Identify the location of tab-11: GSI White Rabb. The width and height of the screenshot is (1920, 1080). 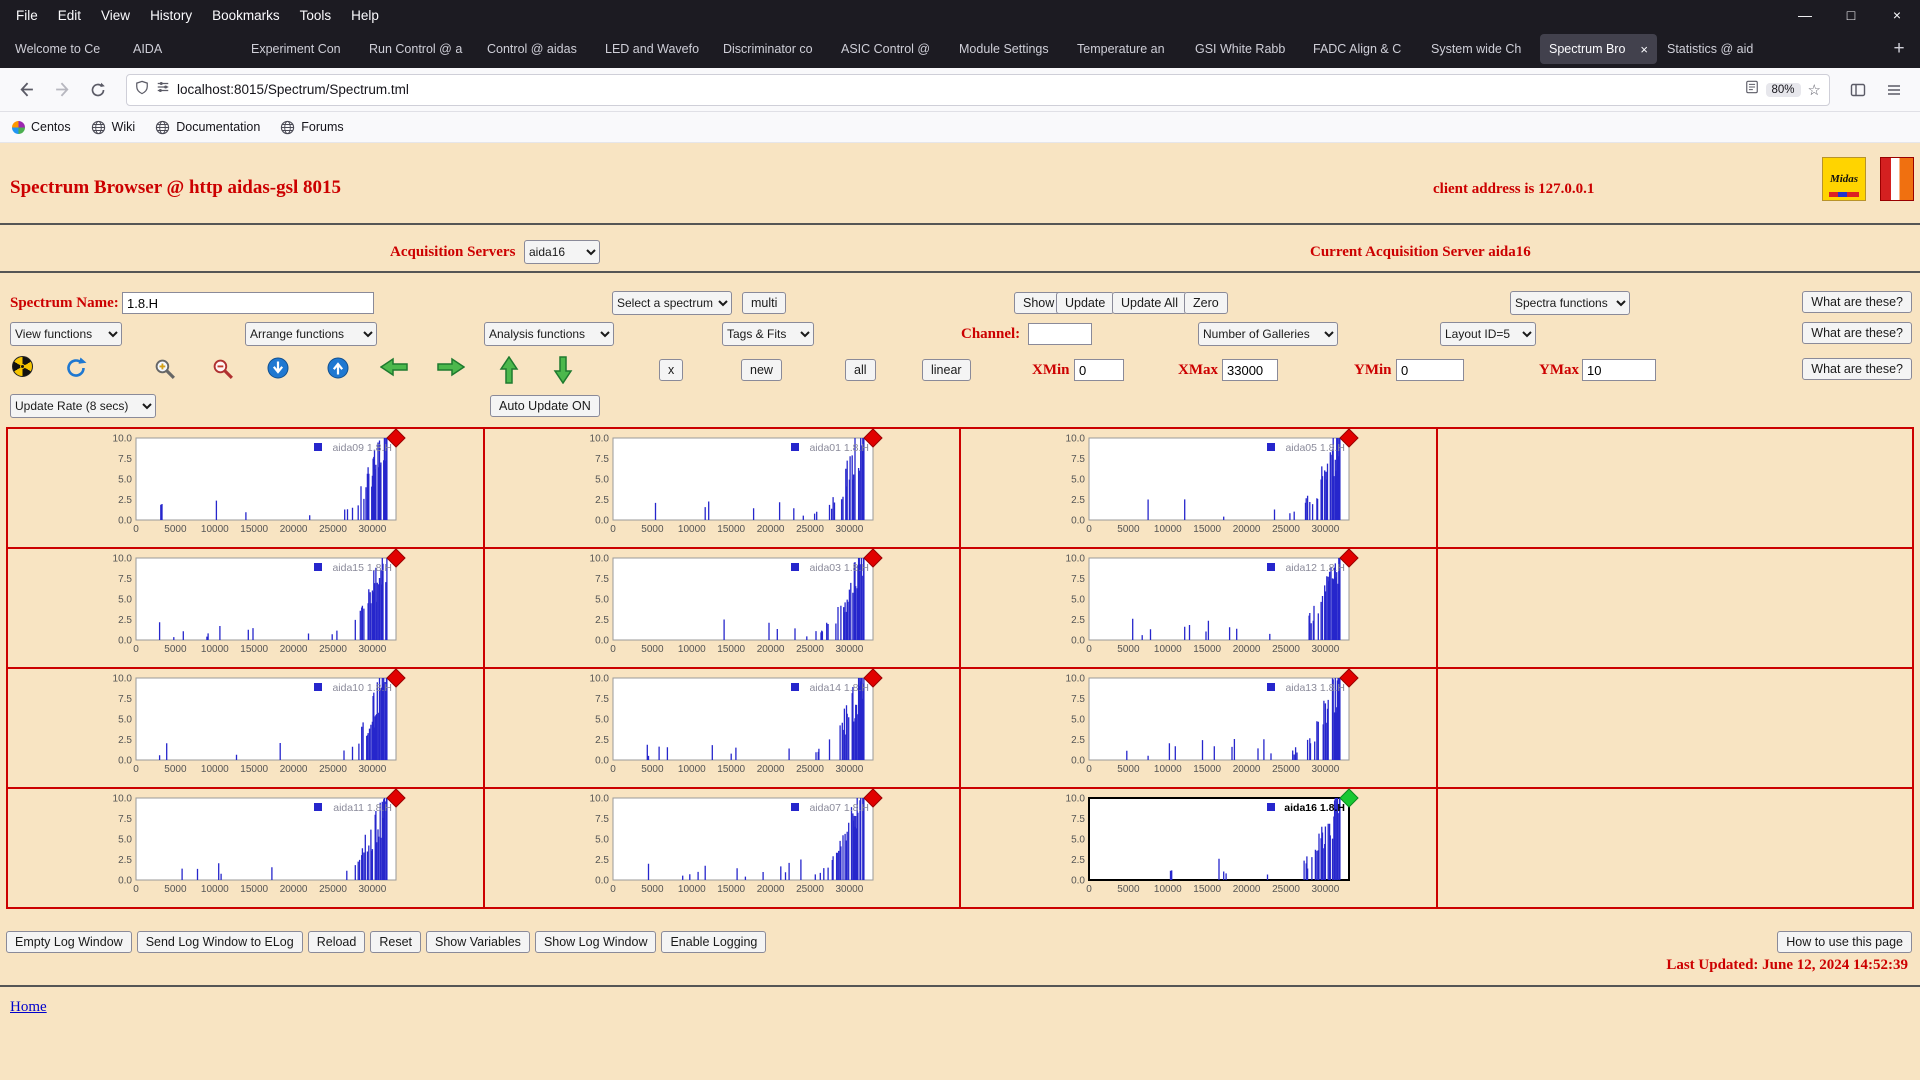
(1244, 49).